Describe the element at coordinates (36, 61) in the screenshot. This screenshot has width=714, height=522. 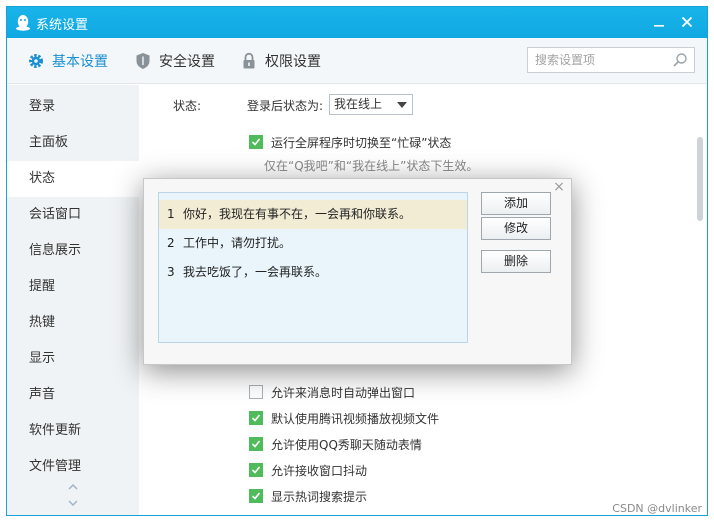
I see `gear-icon` at that location.